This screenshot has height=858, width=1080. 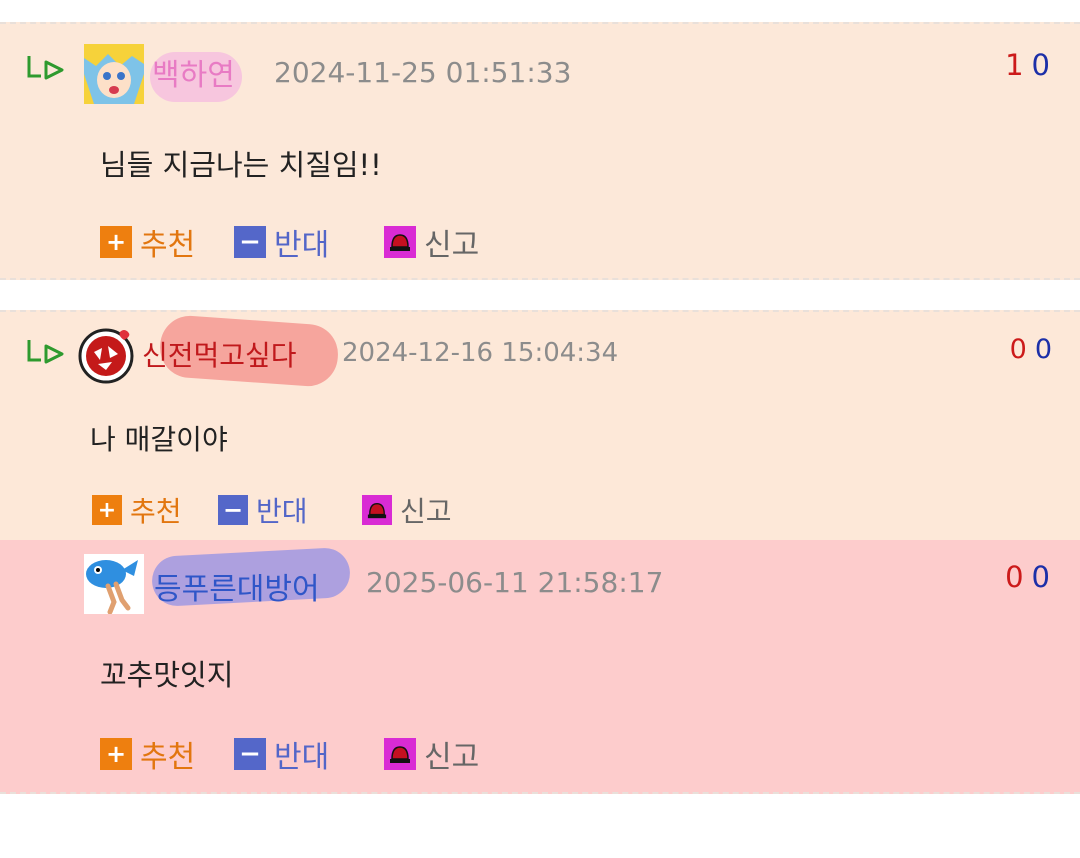 What do you see at coordinates (1027, 65) in the screenshot?
I see `vote-counts: 10` at bounding box center [1027, 65].